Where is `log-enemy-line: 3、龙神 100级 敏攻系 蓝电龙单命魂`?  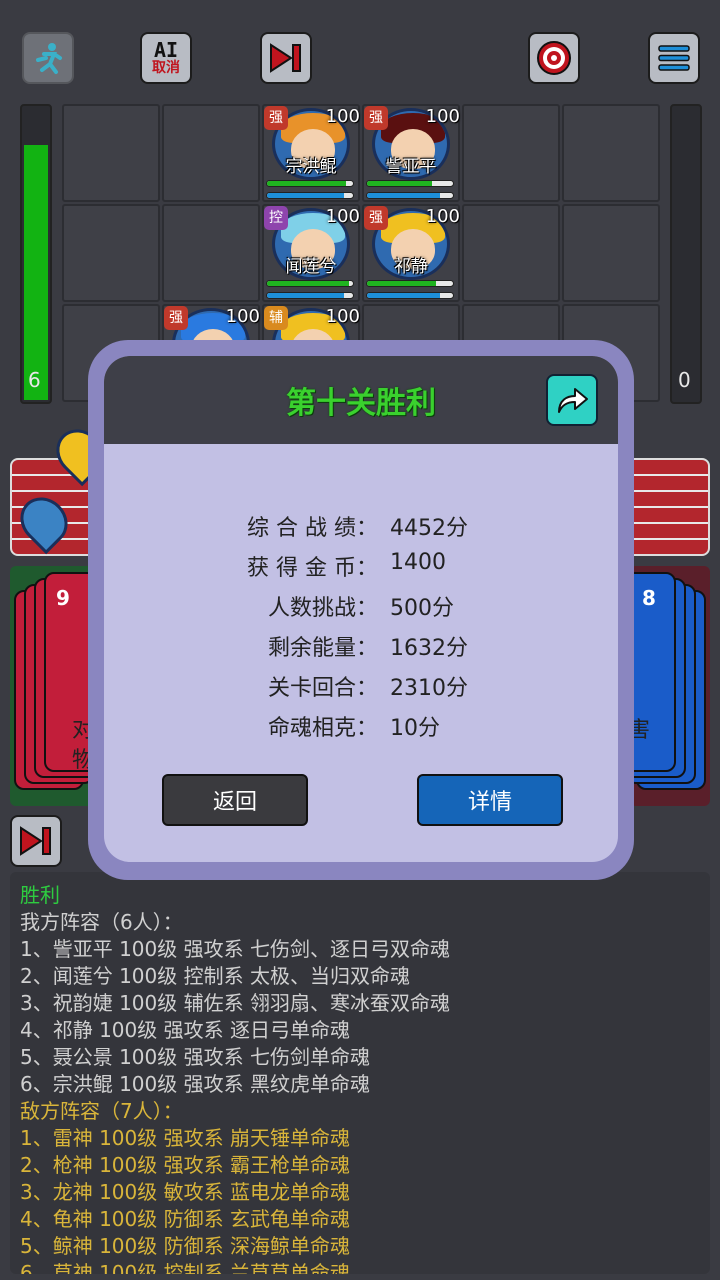
log-enemy-line: 3、龙神 100级 敏攻系 蓝电龙单命魂 is located at coordinates (185, 1192).